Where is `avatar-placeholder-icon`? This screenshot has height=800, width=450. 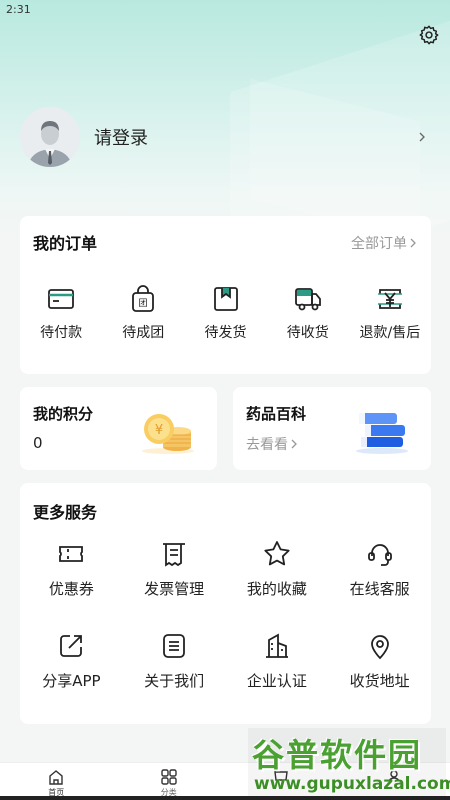
avatar-placeholder-icon is located at coordinates (50, 137).